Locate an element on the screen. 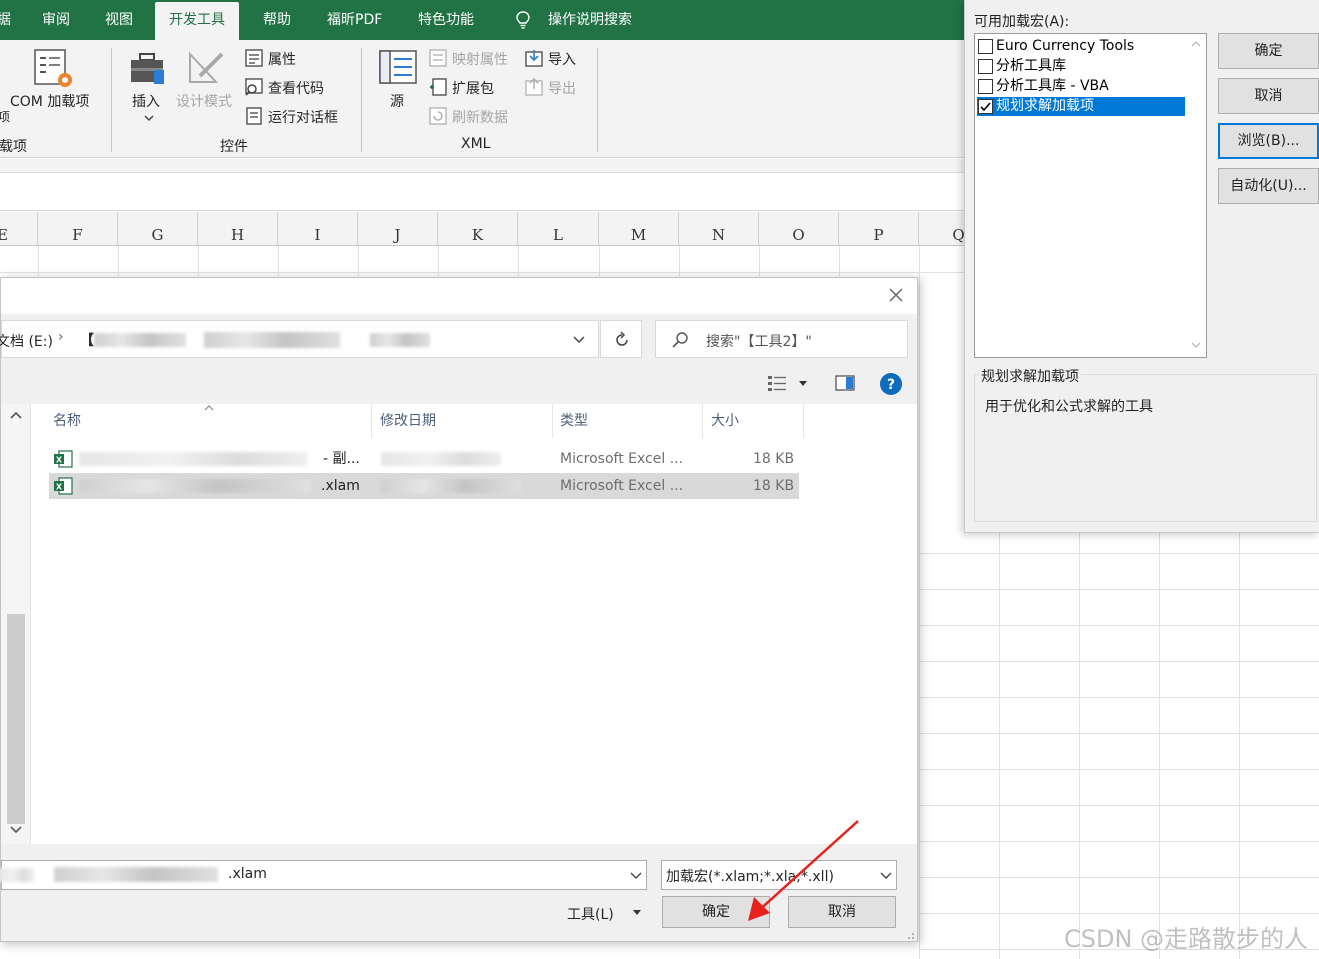  tab-special-features: 特色功能 is located at coordinates (446, 20).